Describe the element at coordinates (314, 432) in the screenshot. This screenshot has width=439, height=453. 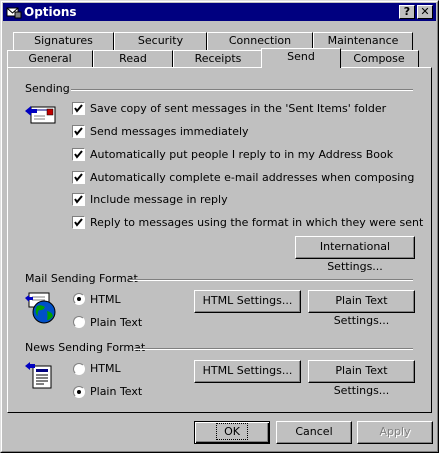
I see `cancel-button: Cancel` at that location.